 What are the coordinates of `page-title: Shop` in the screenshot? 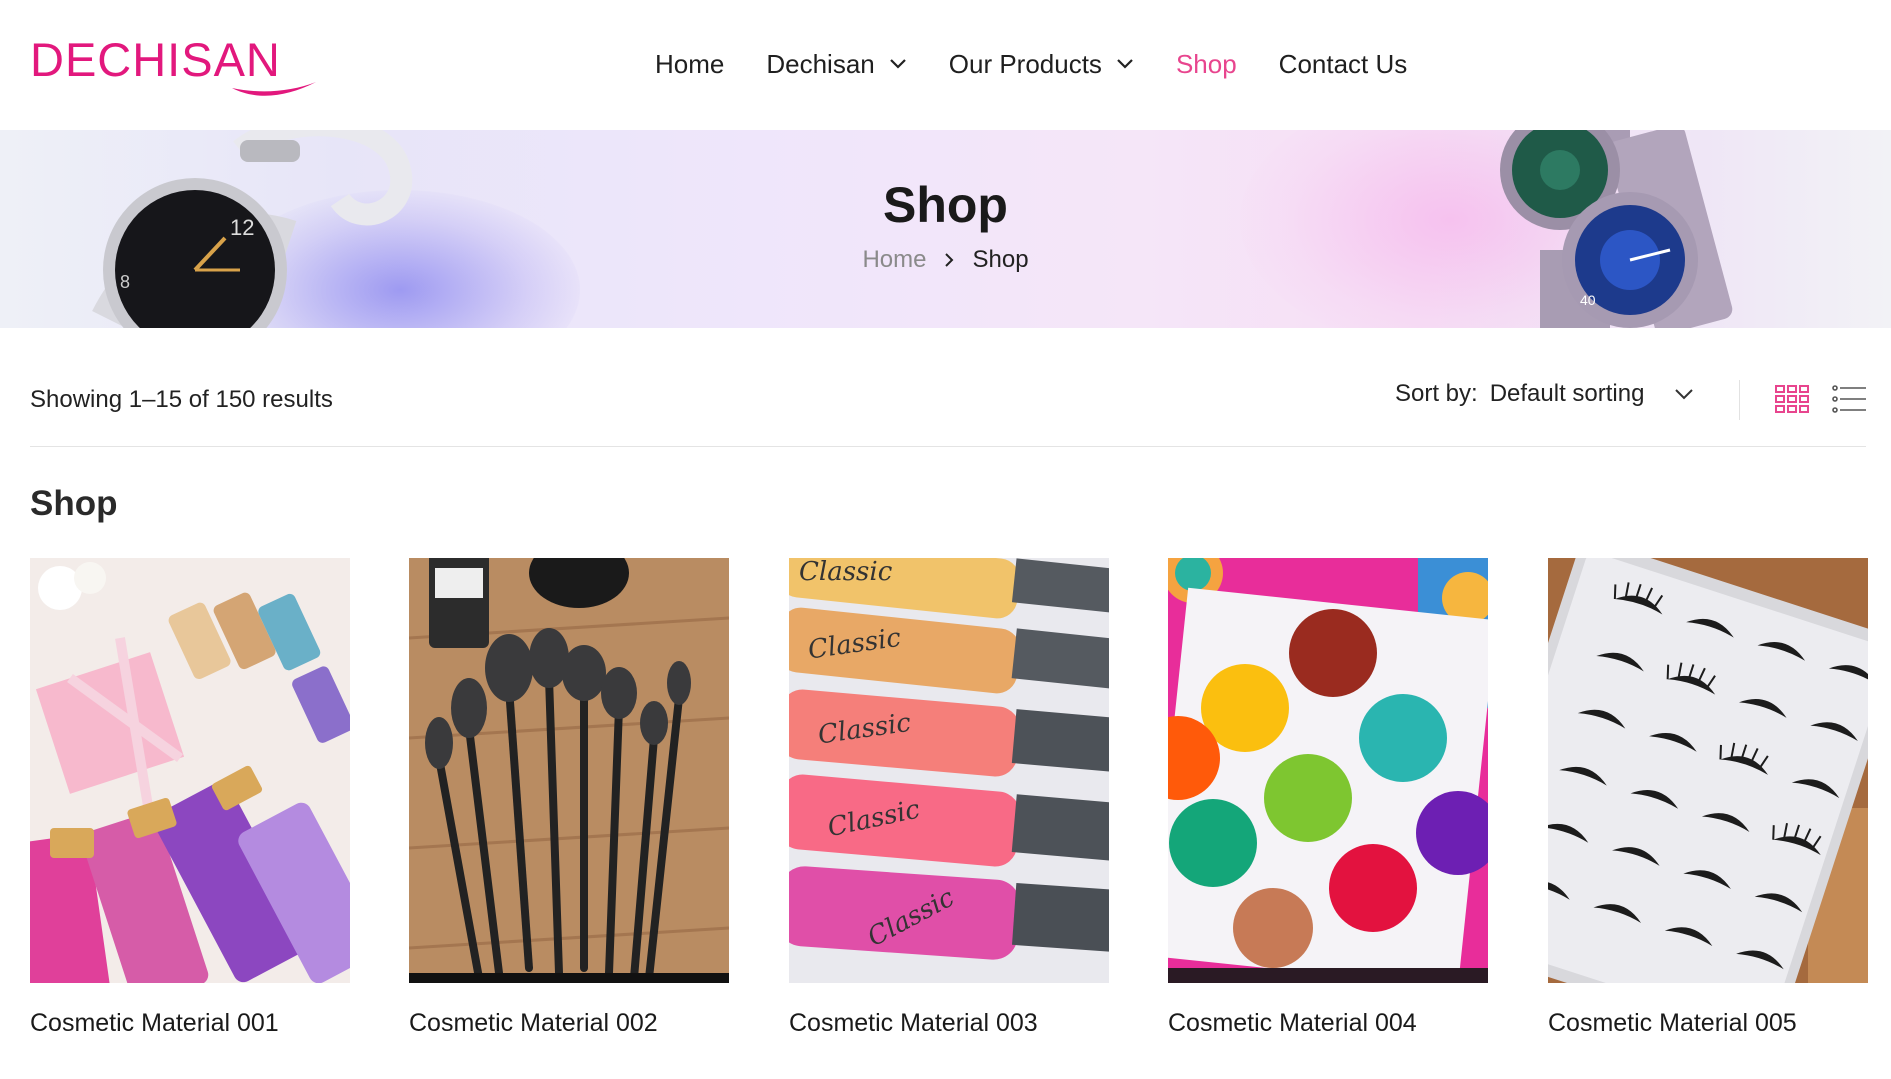 It's located at (945, 205).